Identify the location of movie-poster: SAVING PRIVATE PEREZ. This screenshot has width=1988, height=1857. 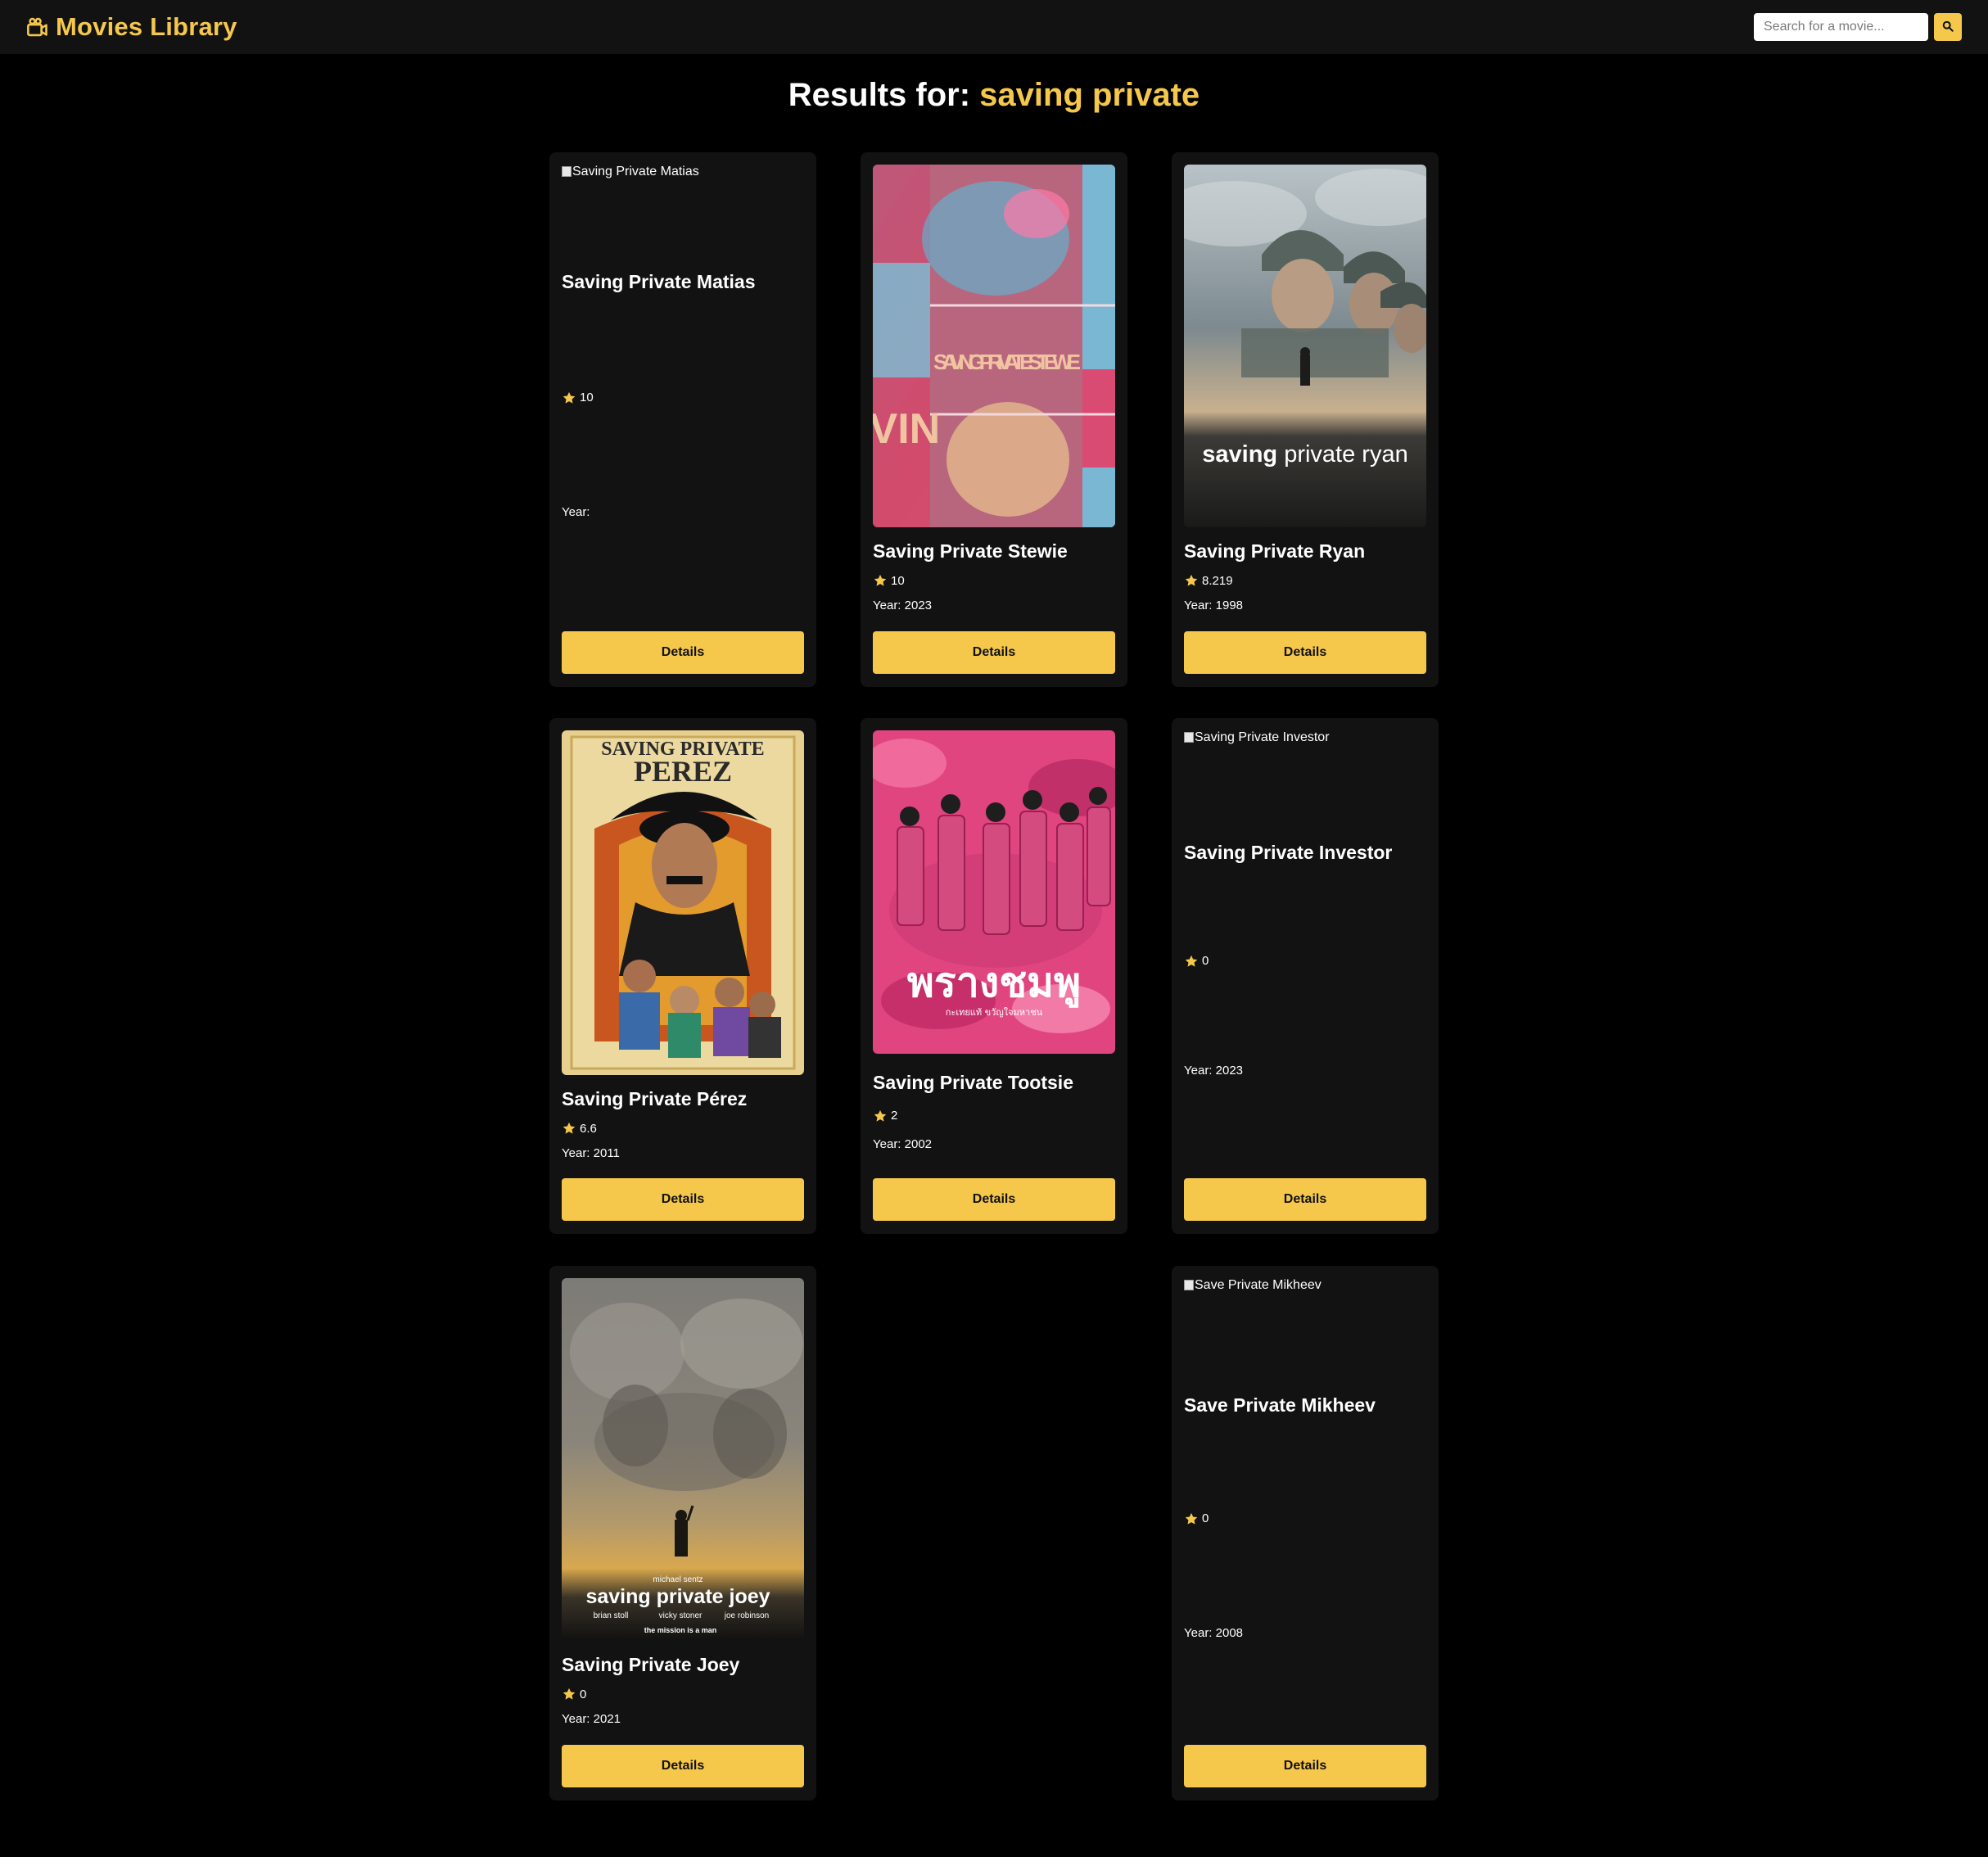
(683, 903).